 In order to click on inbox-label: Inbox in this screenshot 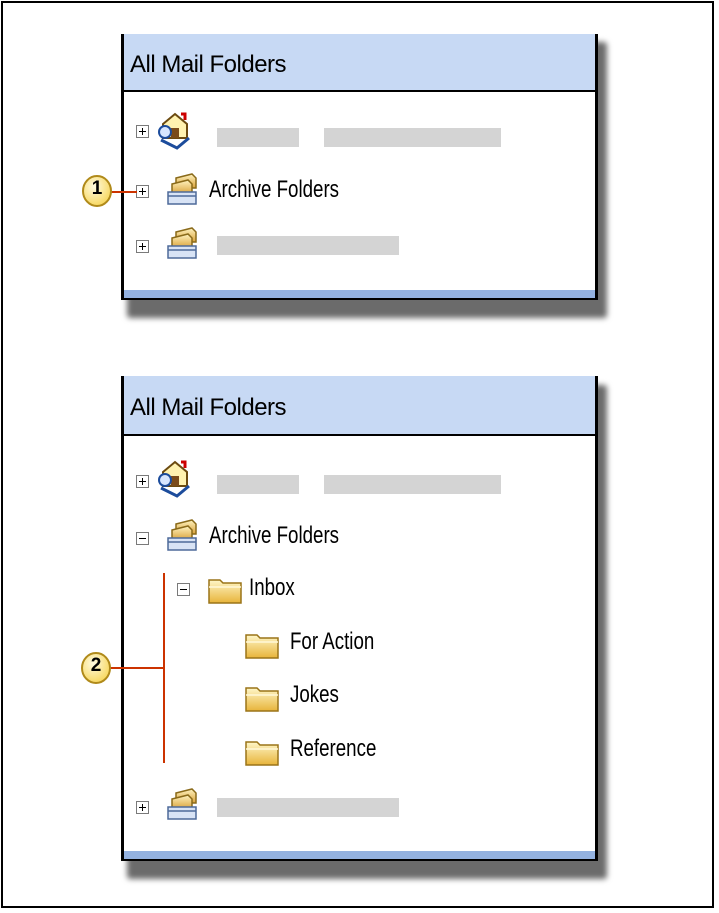, I will do `click(272, 588)`.